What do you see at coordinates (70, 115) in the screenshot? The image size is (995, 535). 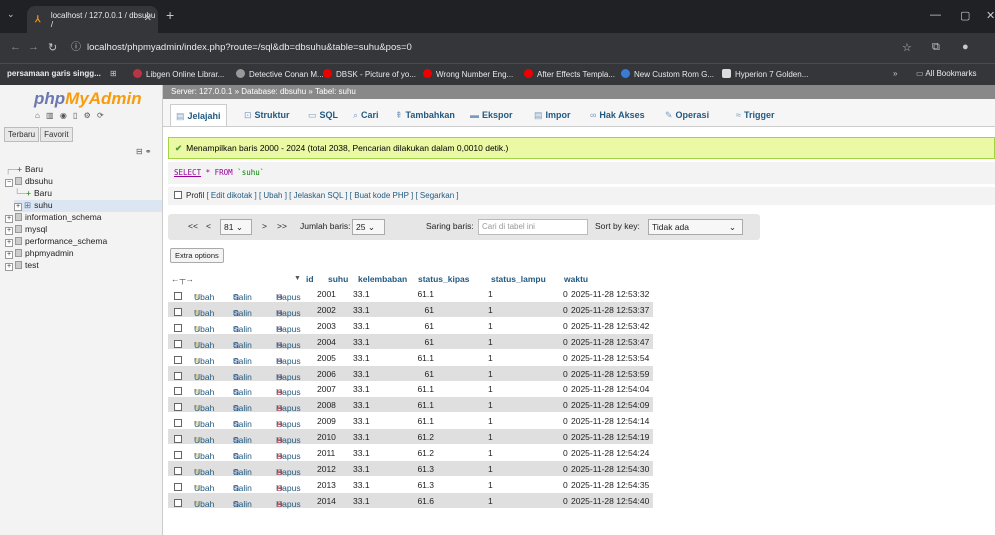 I see `sidebar-quick-icons: ⌂ ▥ ◉ ▯ ⚙ ⟳` at bounding box center [70, 115].